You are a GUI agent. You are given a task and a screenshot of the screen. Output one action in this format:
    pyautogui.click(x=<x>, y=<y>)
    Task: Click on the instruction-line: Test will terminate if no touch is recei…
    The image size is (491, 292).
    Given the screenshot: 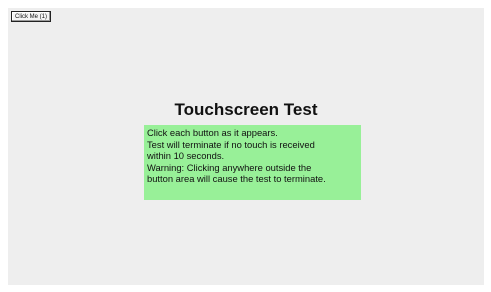 What is the action you would take?
    pyautogui.click(x=231, y=144)
    